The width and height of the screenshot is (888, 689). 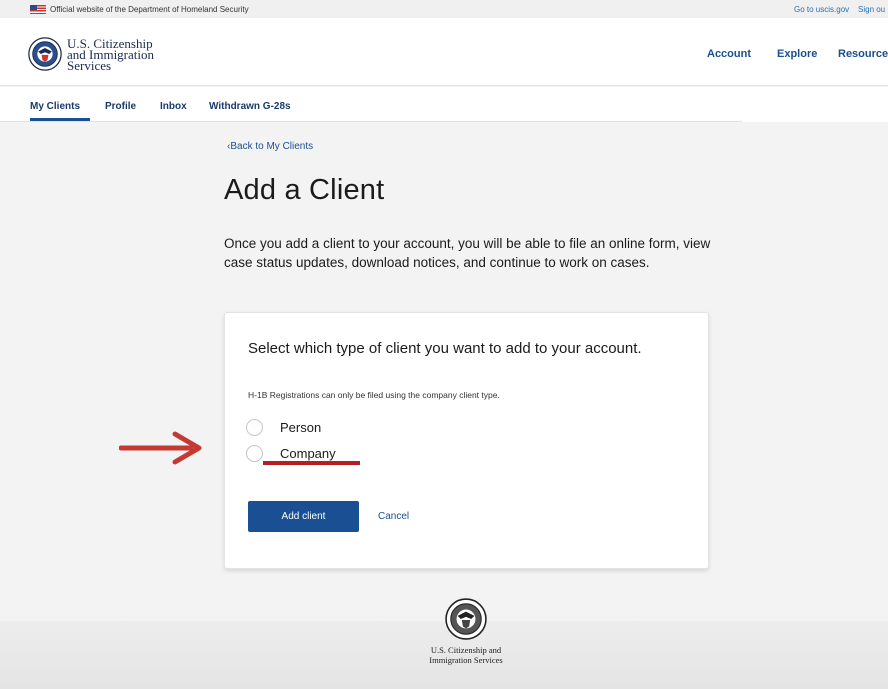 I want to click on sign-out-link: Sign ou, so click(x=871, y=9).